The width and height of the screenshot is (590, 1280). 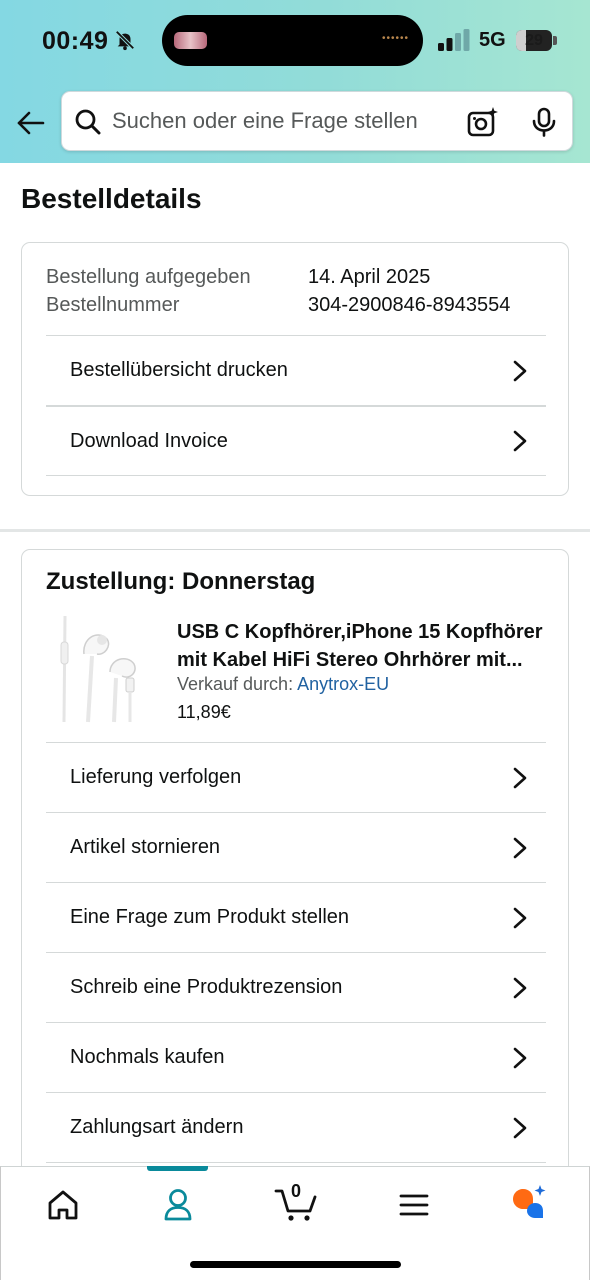 I want to click on track-delivery-label: Lieferung verfolgen, so click(x=156, y=777).